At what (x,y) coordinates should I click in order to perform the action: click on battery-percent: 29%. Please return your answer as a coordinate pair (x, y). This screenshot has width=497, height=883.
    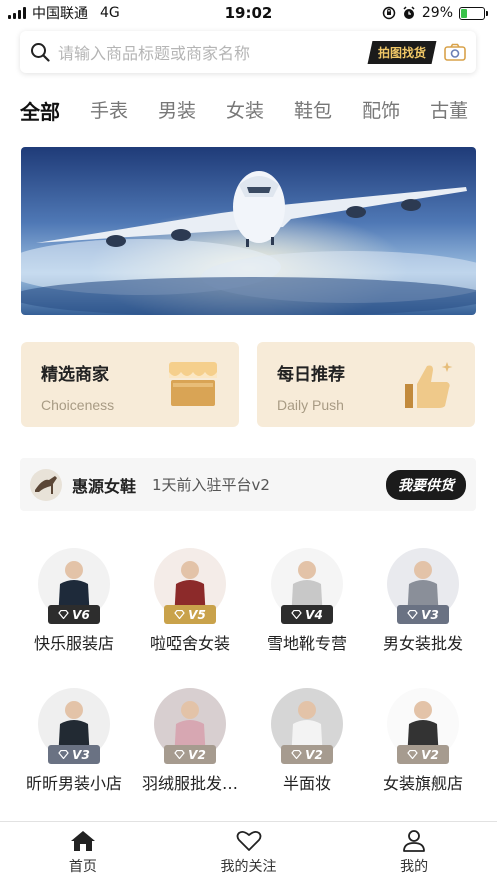
    Looking at the image, I should click on (437, 13).